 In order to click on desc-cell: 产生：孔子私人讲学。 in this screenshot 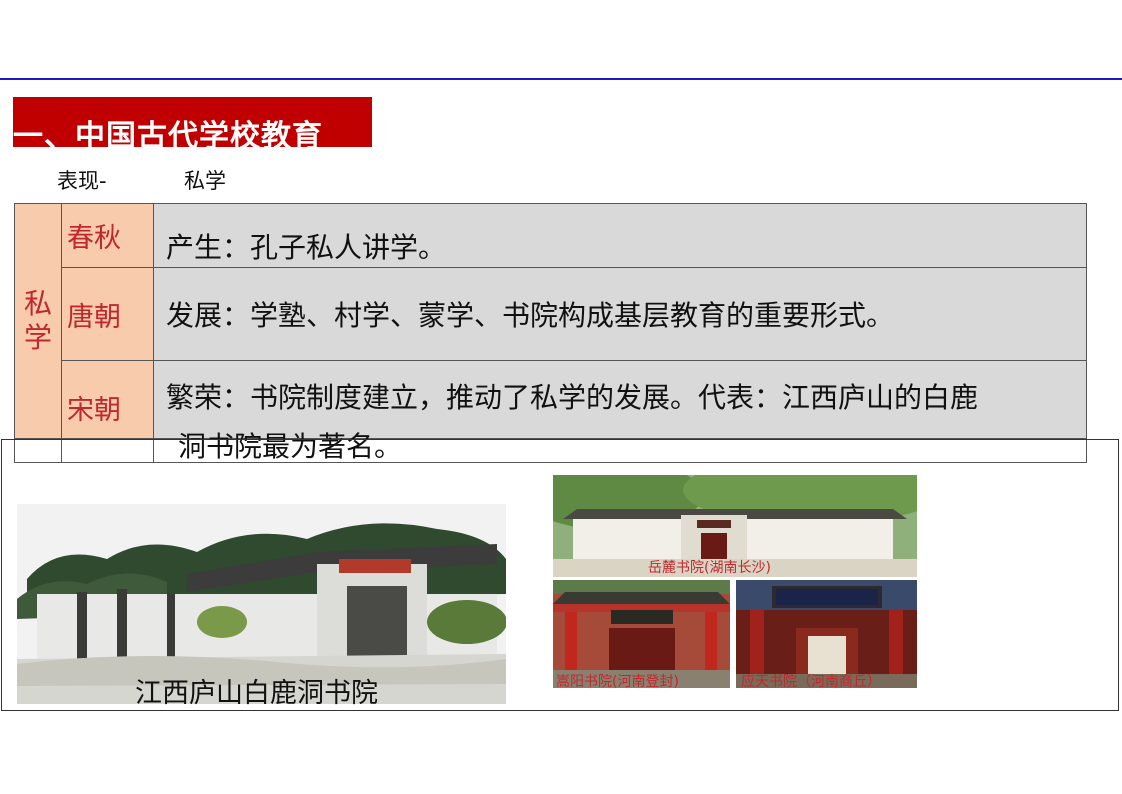, I will do `click(620, 235)`.